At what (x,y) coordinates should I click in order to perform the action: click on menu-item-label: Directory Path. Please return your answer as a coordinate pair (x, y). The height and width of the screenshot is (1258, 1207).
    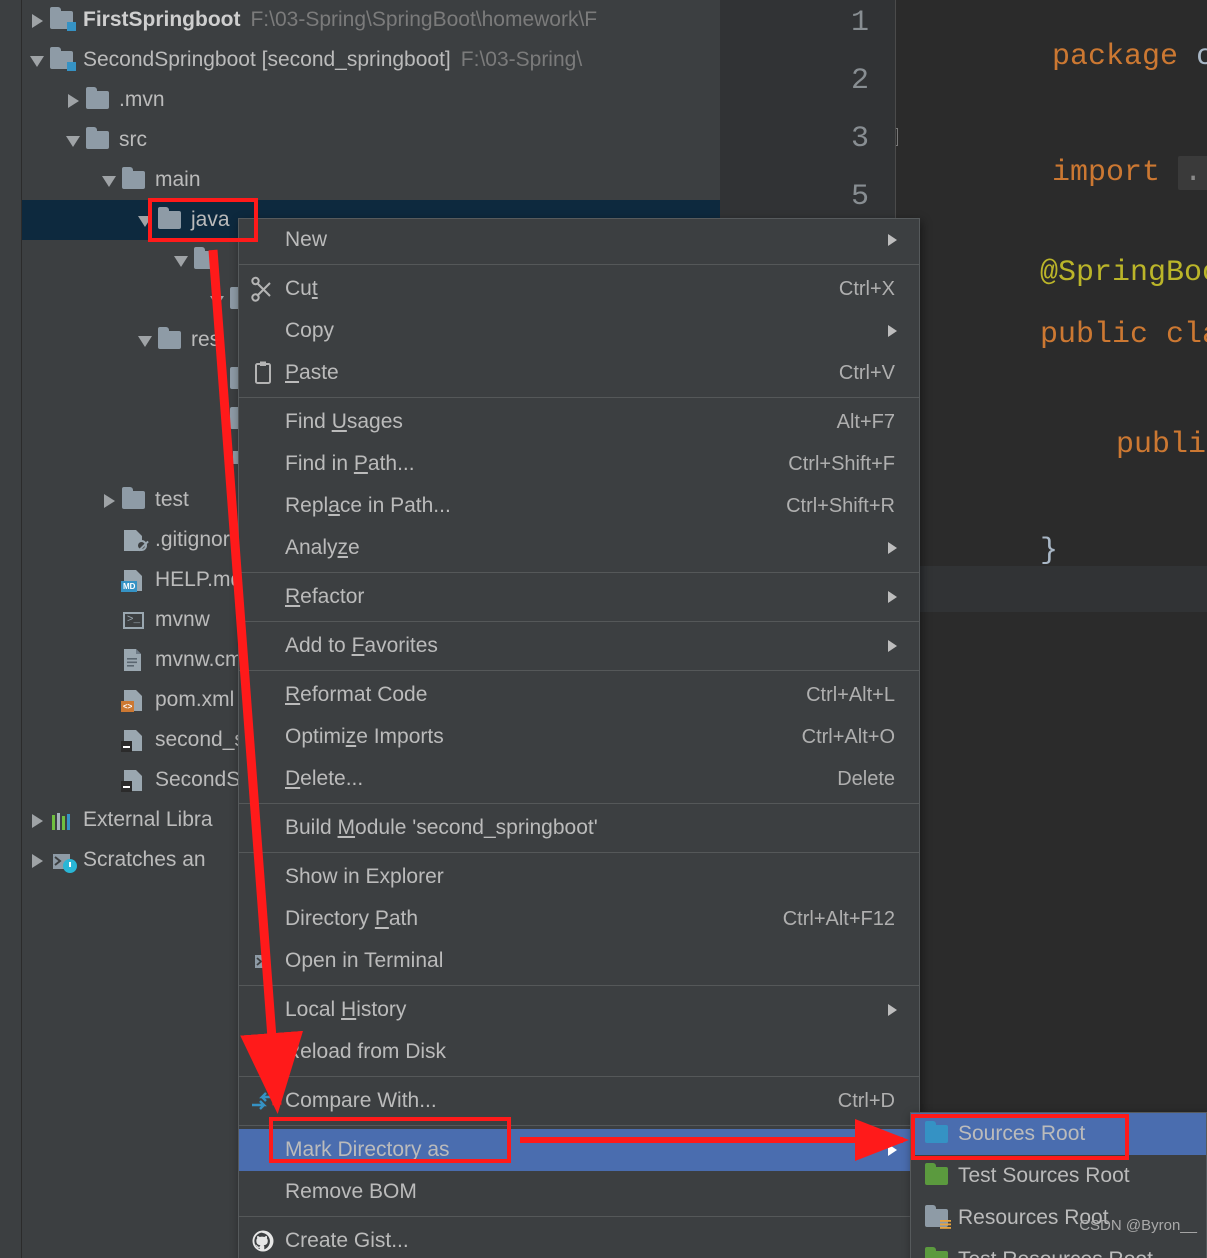
    Looking at the image, I should click on (352, 918).